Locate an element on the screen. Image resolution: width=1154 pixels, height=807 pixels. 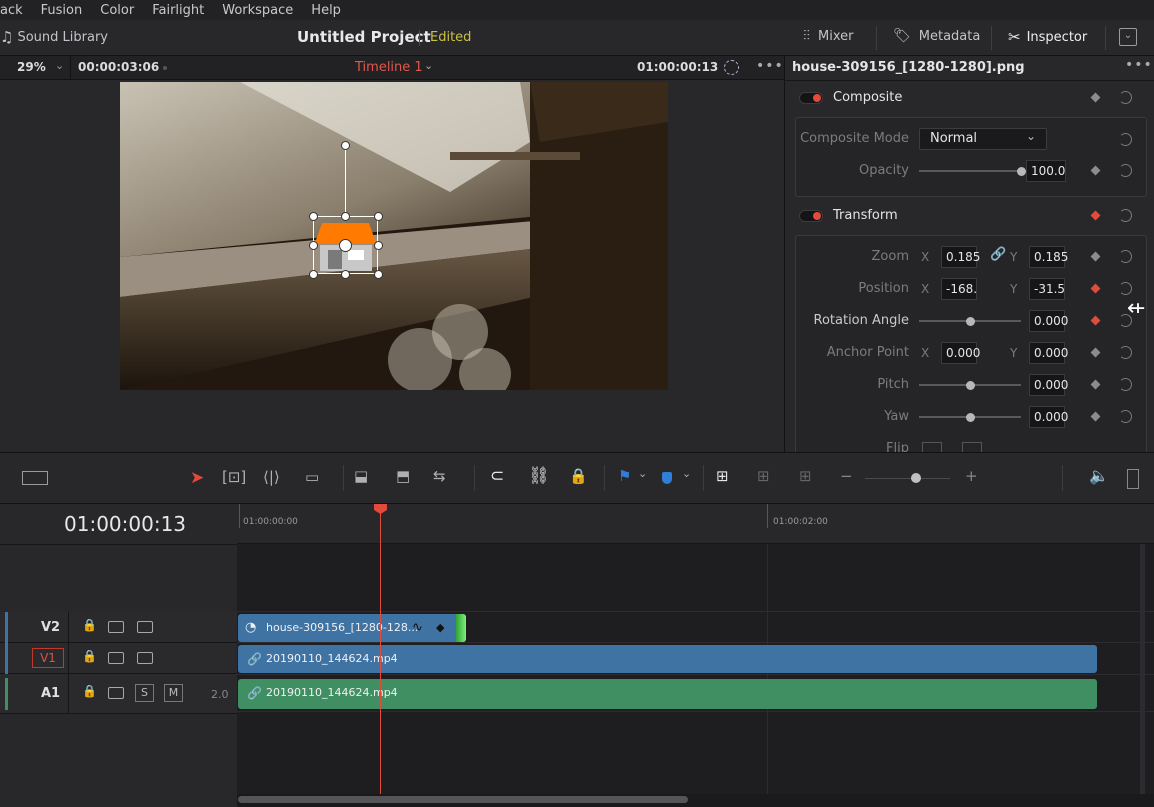
clip-a1: 🔗 20190110_144624.mp4 is located at coordinates (667, 694).